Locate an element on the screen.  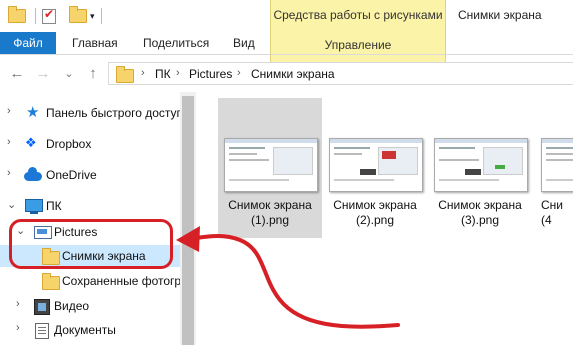
computer-icon is located at coordinates (34, 206).